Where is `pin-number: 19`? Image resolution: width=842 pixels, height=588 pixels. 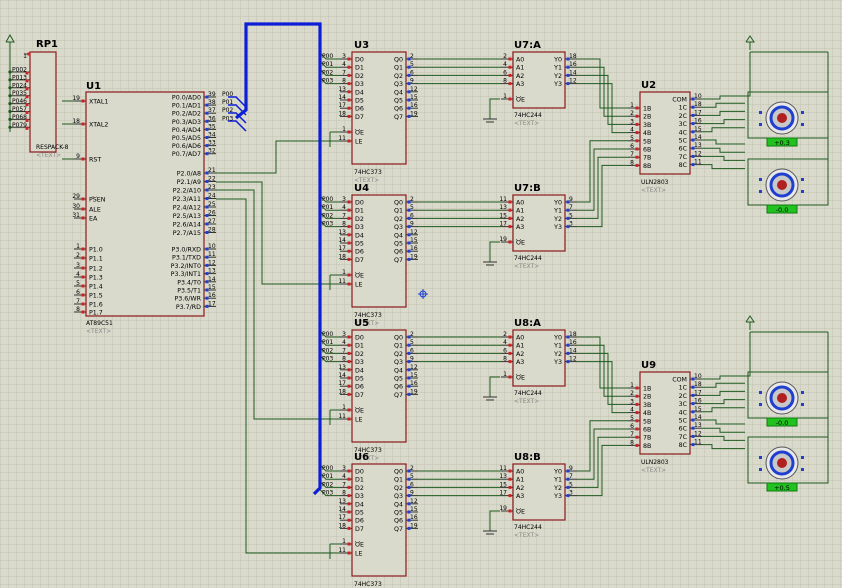
pin-number: 19 is located at coordinates (414, 525).